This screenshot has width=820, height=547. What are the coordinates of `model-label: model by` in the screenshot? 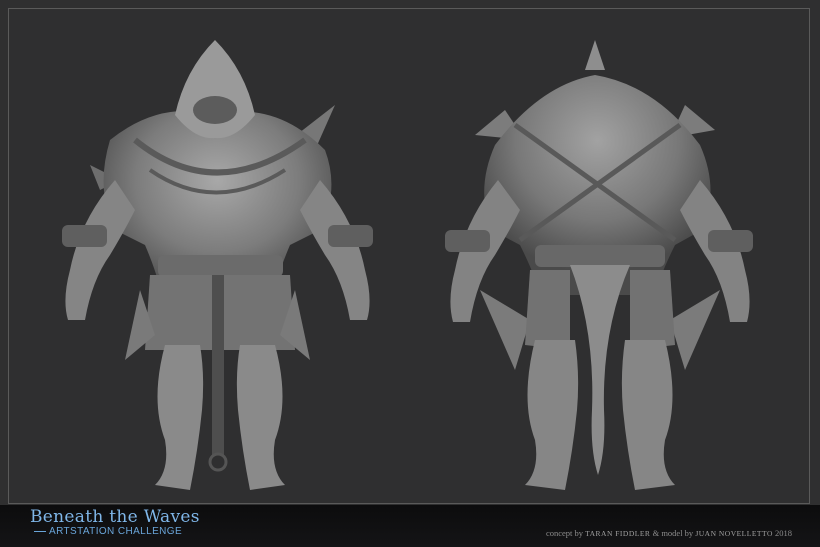 It's located at (677, 533).